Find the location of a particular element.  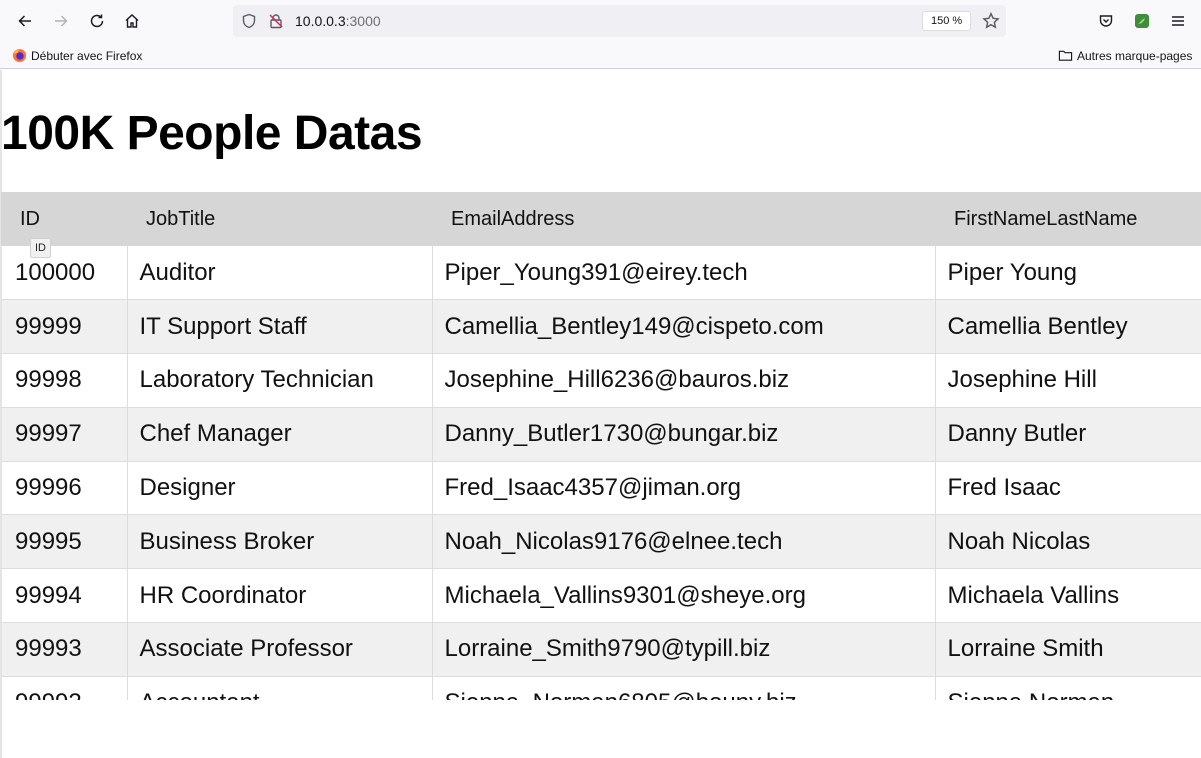

arrow-right-icon is located at coordinates (61, 21).